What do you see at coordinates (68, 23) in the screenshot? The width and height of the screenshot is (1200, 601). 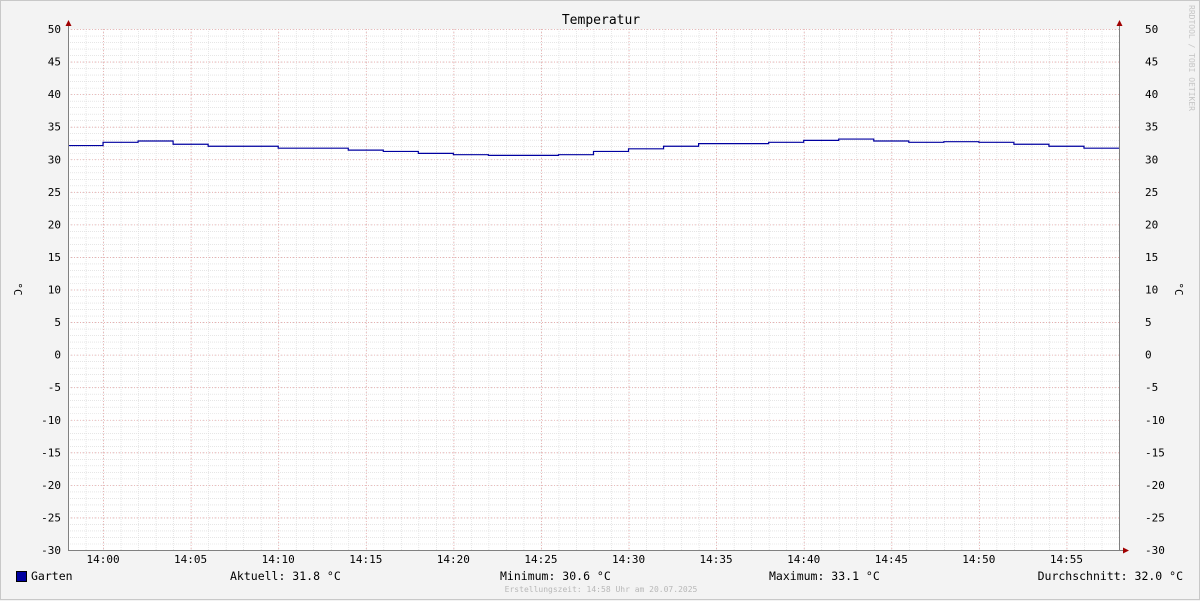 I see `y-axis-left-arrow` at bounding box center [68, 23].